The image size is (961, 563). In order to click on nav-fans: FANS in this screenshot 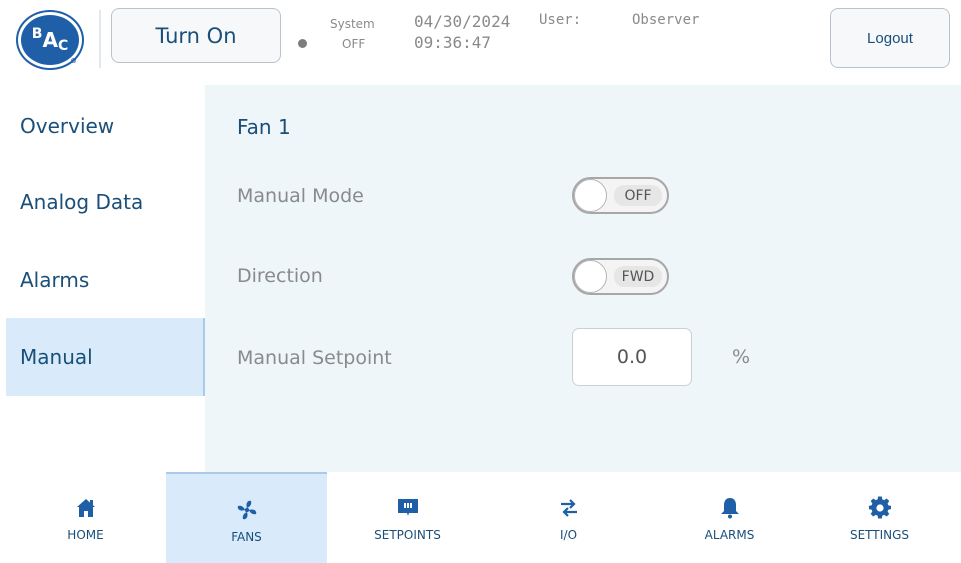, I will do `click(246, 517)`.